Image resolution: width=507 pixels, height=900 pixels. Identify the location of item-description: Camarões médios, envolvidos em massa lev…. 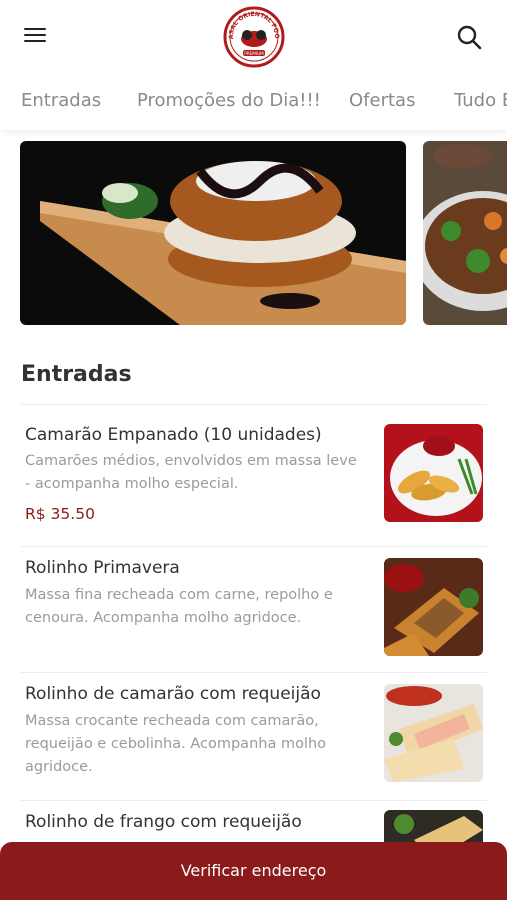
(191, 472).